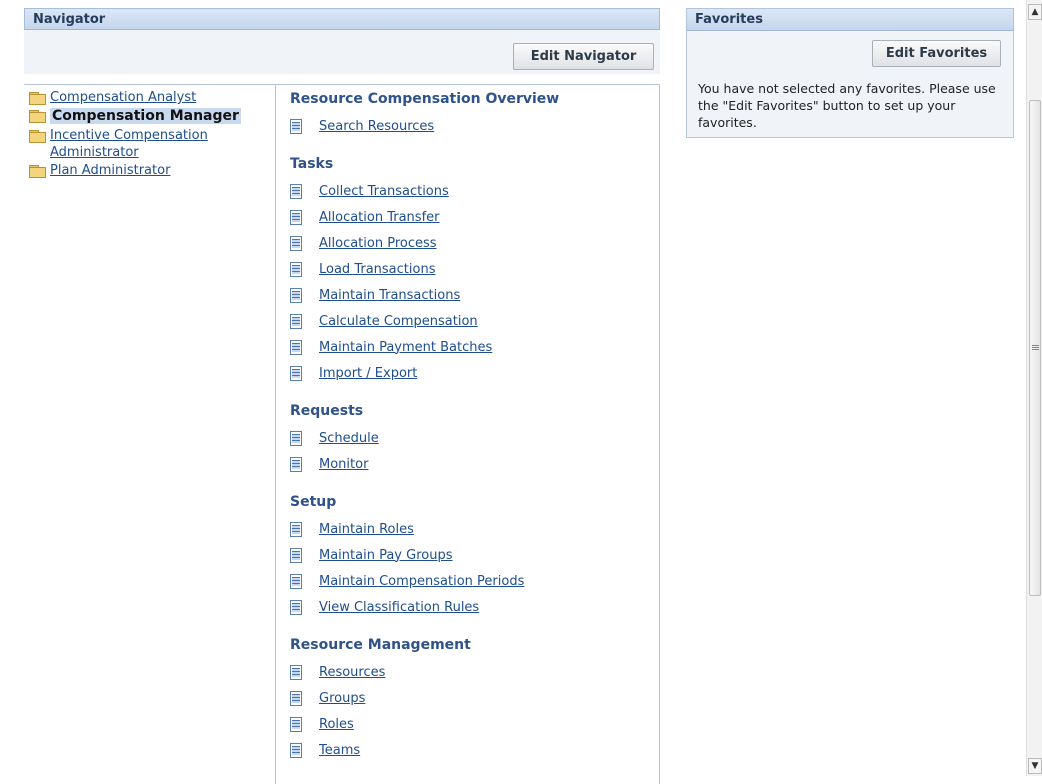 The image size is (1042, 784). I want to click on function-link: Teams, so click(339, 750).